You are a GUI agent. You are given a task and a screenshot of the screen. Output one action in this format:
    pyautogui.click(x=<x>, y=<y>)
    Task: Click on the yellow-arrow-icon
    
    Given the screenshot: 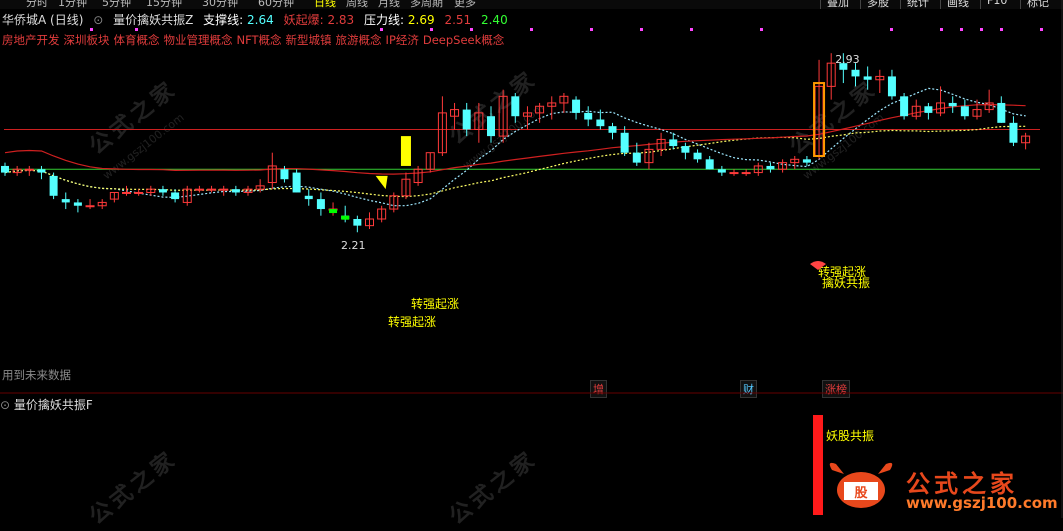 What is the action you would take?
    pyautogui.click(x=381, y=182)
    